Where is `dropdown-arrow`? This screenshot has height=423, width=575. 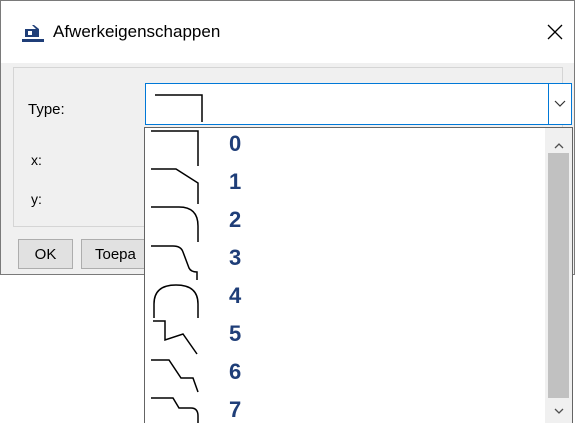
dropdown-arrow is located at coordinates (559, 104).